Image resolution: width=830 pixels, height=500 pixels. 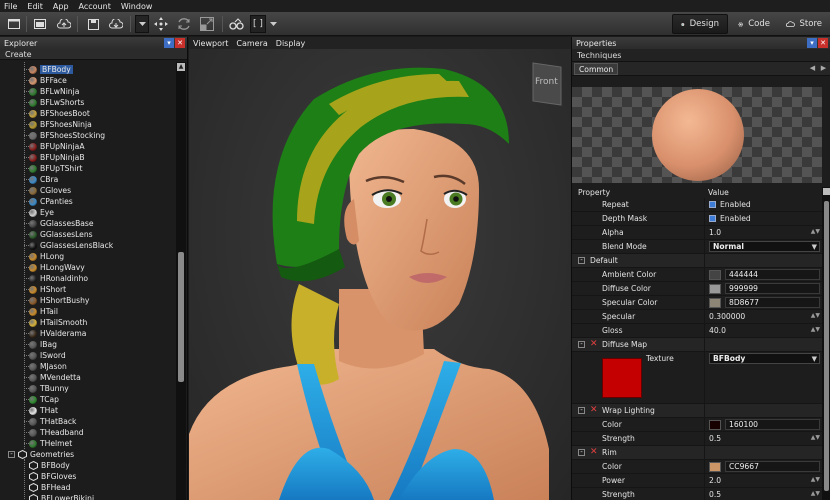 I want to click on tree-item-material: Eye, so click(x=41, y=212).